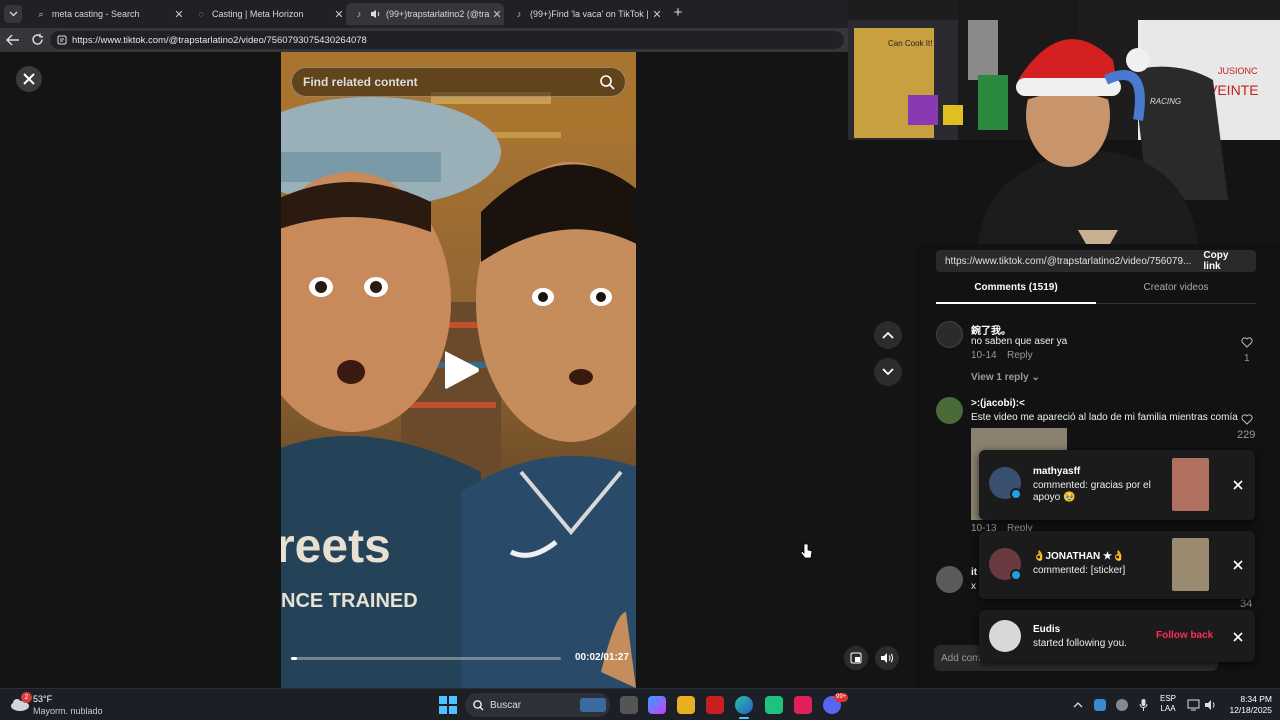  What do you see at coordinates (1247, 358) in the screenshot?
I see `like-count: 1` at bounding box center [1247, 358].